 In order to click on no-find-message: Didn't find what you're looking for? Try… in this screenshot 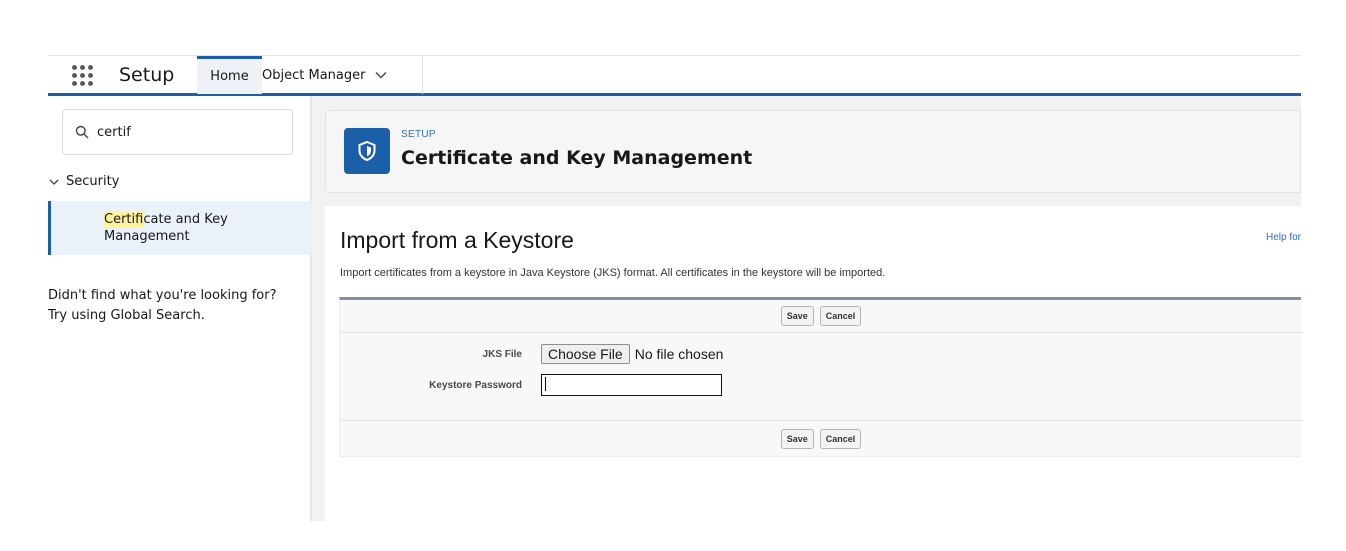, I will do `click(178, 306)`.